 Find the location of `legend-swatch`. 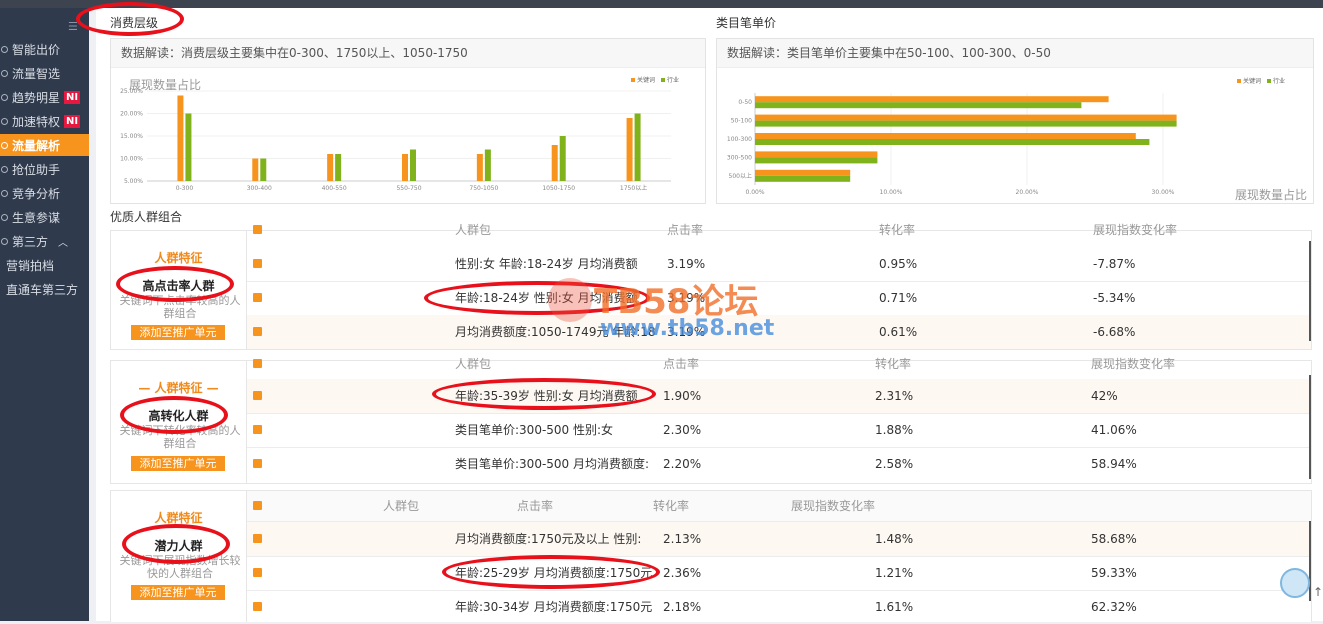

legend-swatch is located at coordinates (663, 80).